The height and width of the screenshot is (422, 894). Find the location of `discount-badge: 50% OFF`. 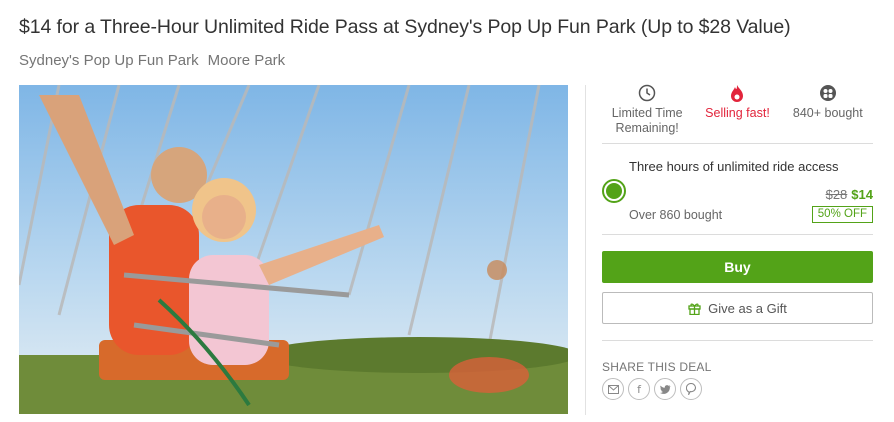

discount-badge: 50% OFF is located at coordinates (842, 214).